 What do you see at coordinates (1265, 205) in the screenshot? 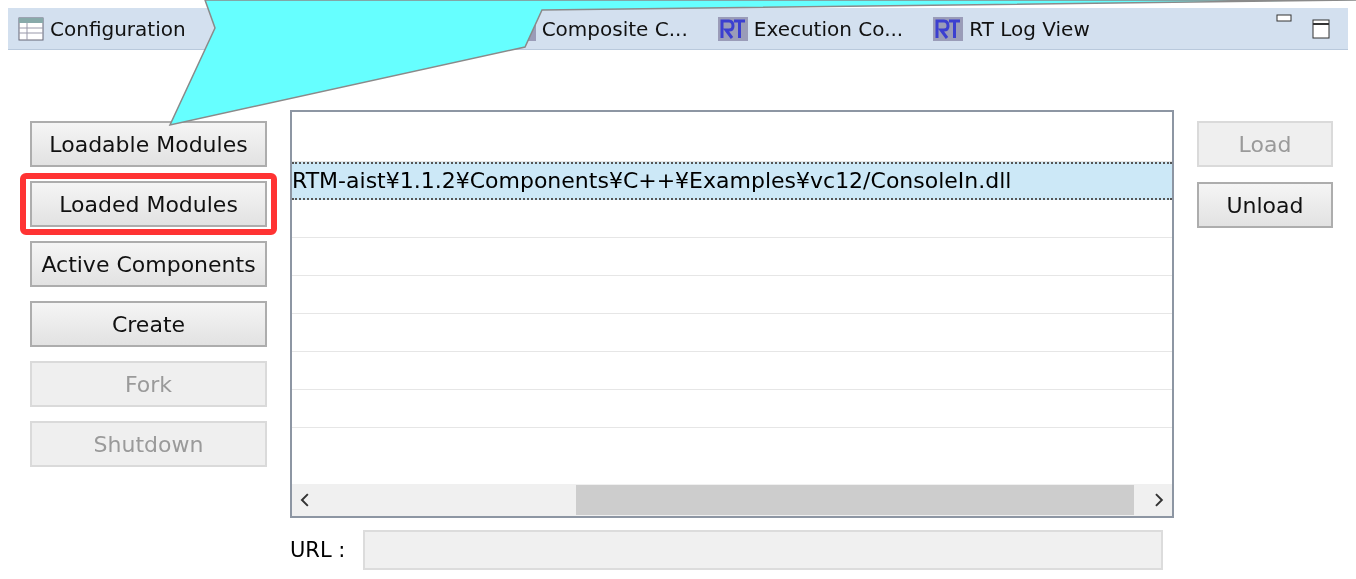
I see `action-button: Unload` at bounding box center [1265, 205].